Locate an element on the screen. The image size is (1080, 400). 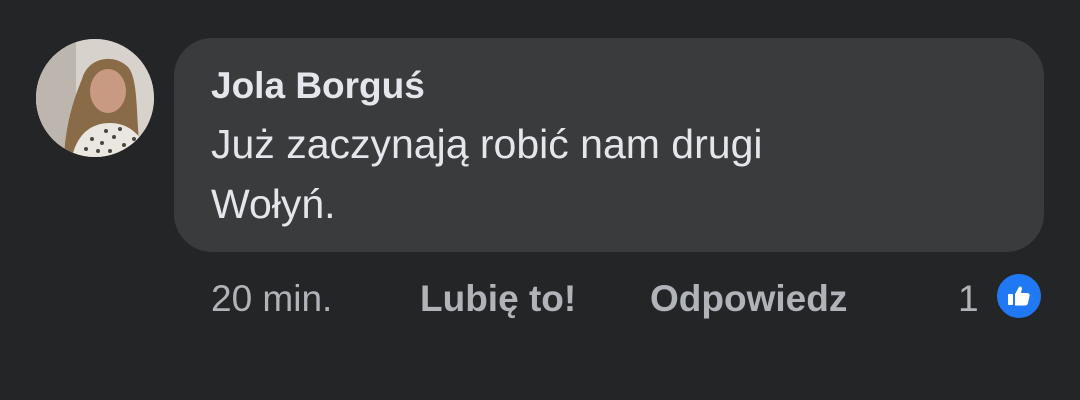
comment-author: Jola Borguś is located at coordinates (609, 86).